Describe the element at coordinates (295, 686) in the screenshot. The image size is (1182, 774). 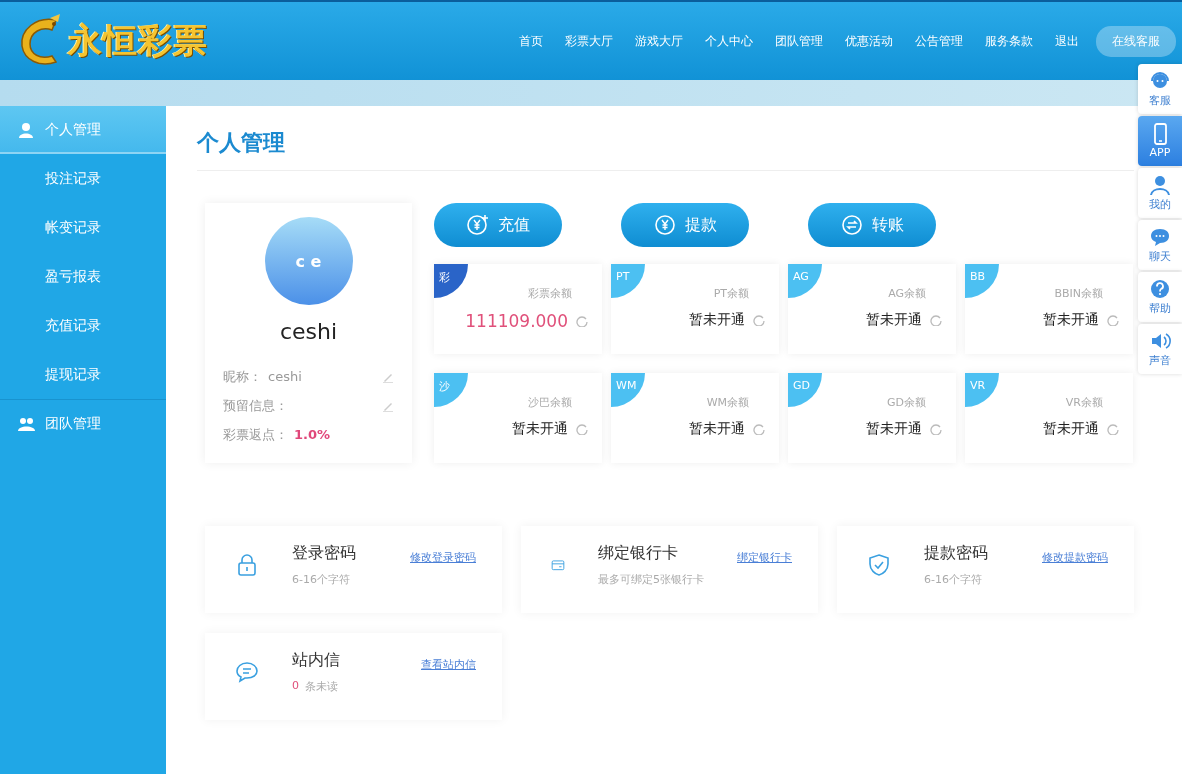
I see `unread-count: 0` at that location.